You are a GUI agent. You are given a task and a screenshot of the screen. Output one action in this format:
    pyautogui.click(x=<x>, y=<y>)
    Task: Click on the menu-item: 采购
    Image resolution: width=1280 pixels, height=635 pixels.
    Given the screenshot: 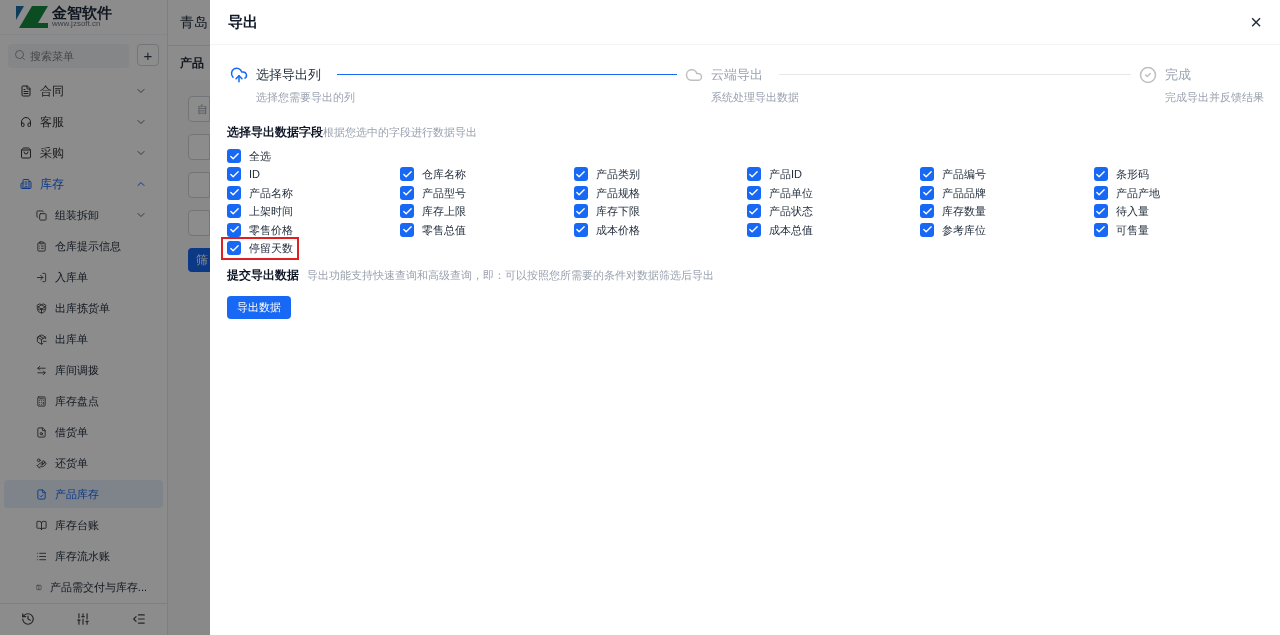 What is the action you would take?
    pyautogui.click(x=83, y=153)
    